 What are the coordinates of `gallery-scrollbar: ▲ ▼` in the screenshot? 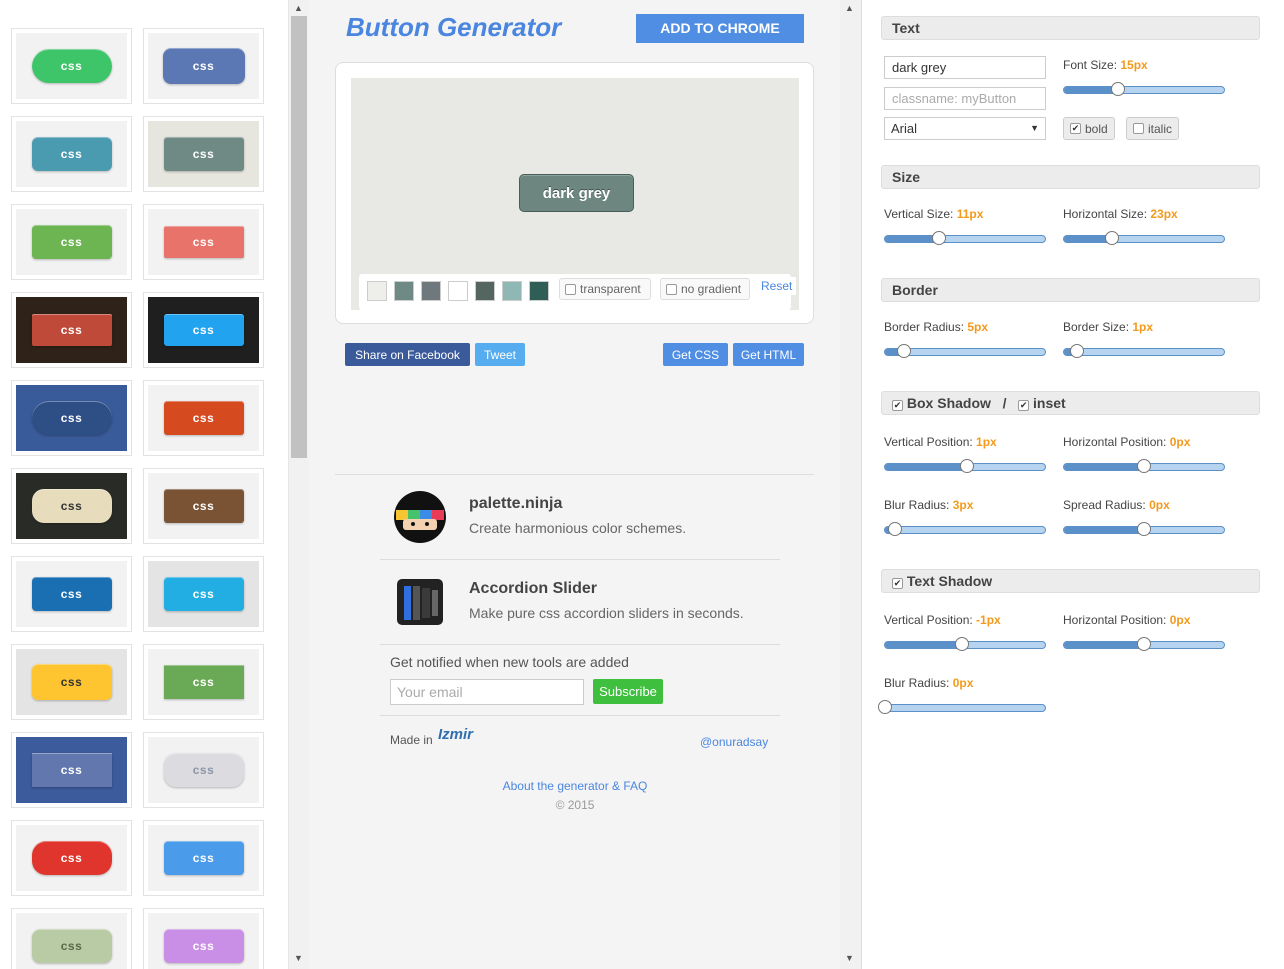 It's located at (298, 484).